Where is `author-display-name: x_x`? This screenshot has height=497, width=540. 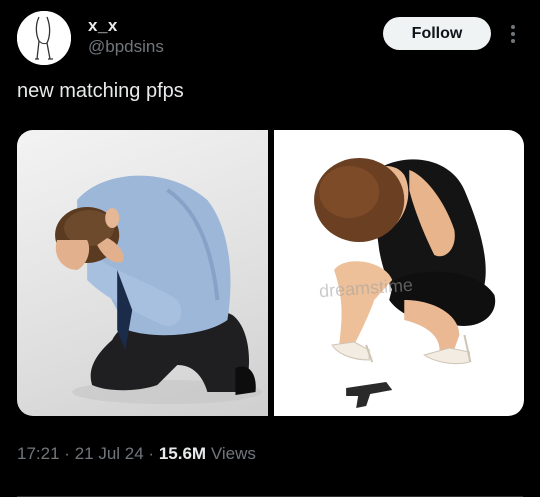 author-display-name: x_x is located at coordinates (103, 26).